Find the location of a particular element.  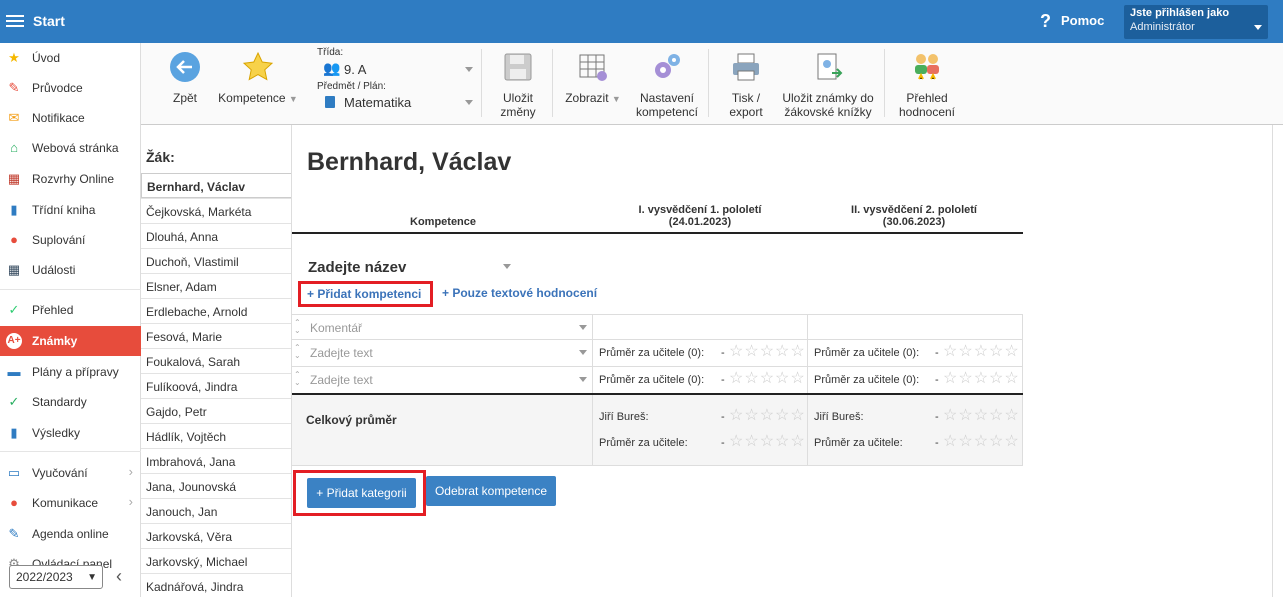

toolbar-divider is located at coordinates (708, 83).